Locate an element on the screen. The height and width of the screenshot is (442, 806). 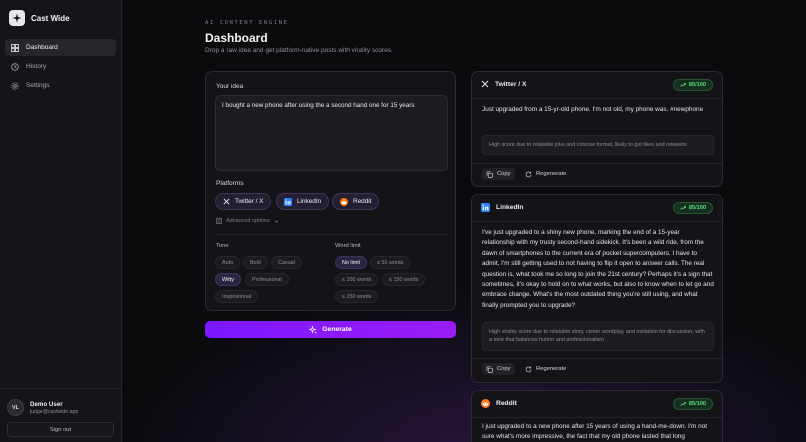
brand: Cast Wide is located at coordinates (39, 18).